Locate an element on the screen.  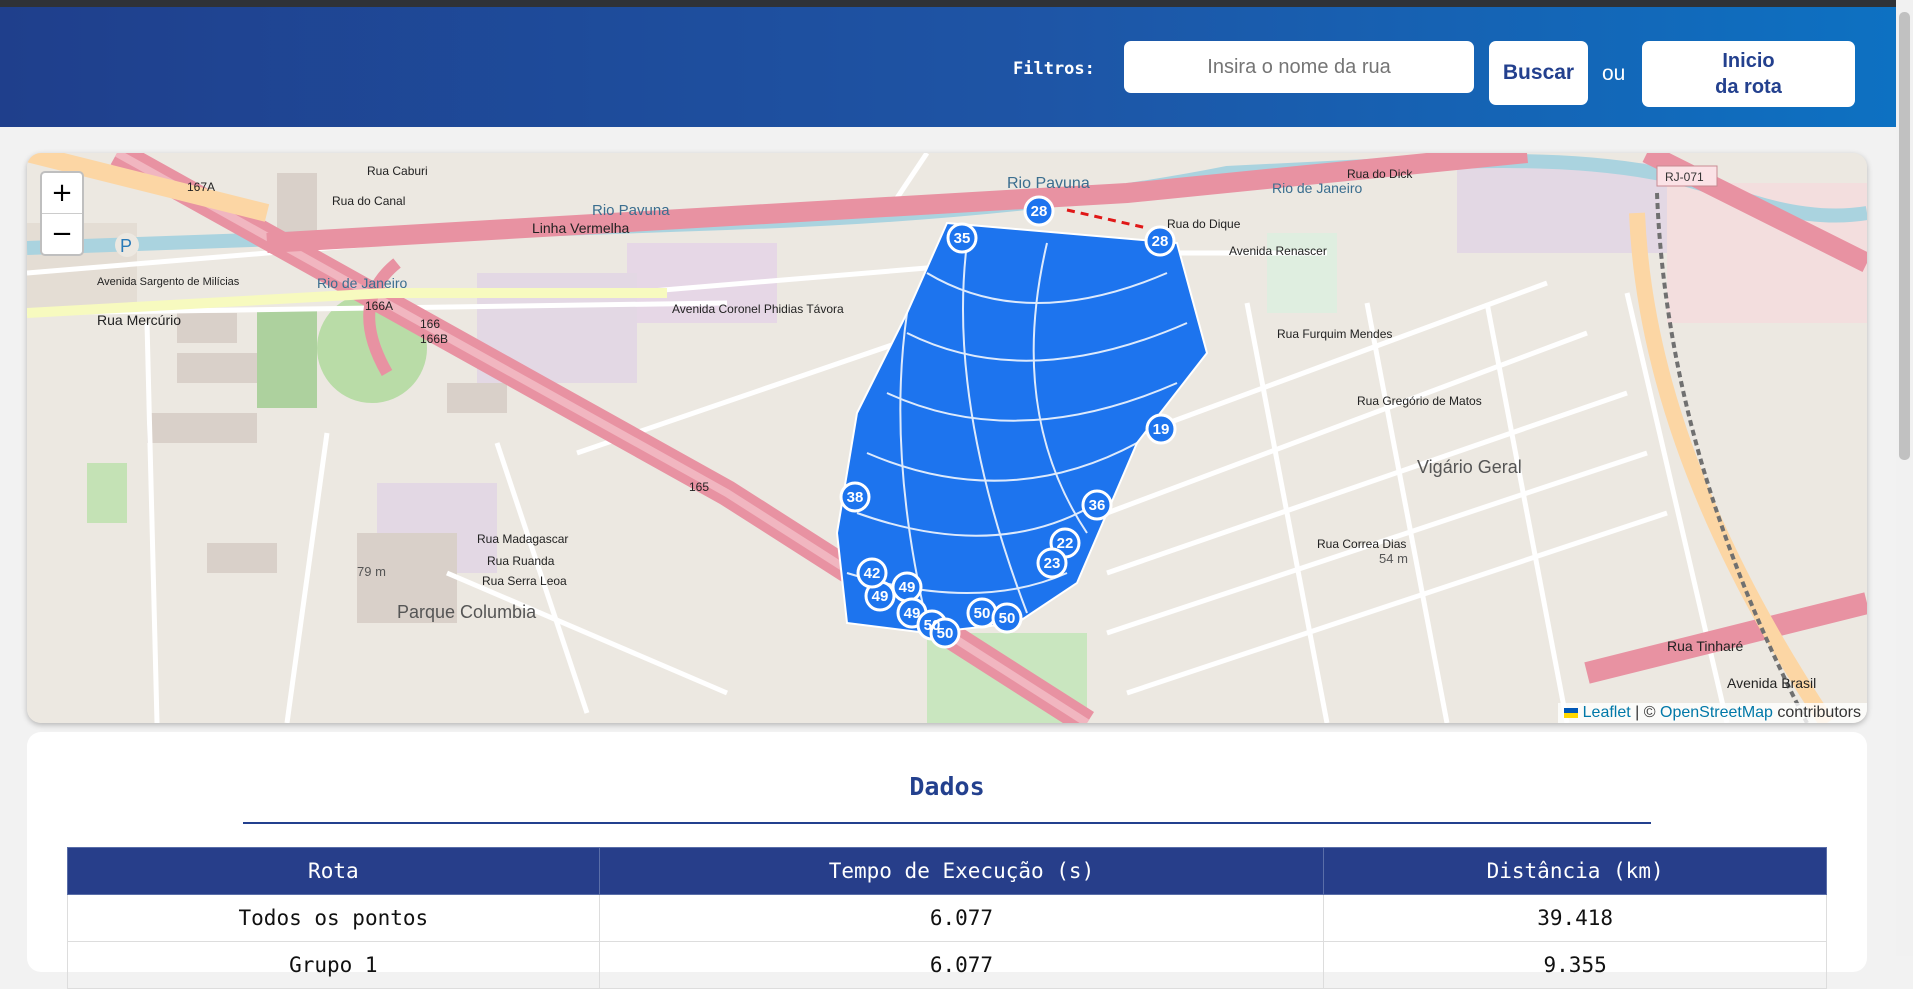
table-cell-distance: 39.418 is located at coordinates (1575, 918).